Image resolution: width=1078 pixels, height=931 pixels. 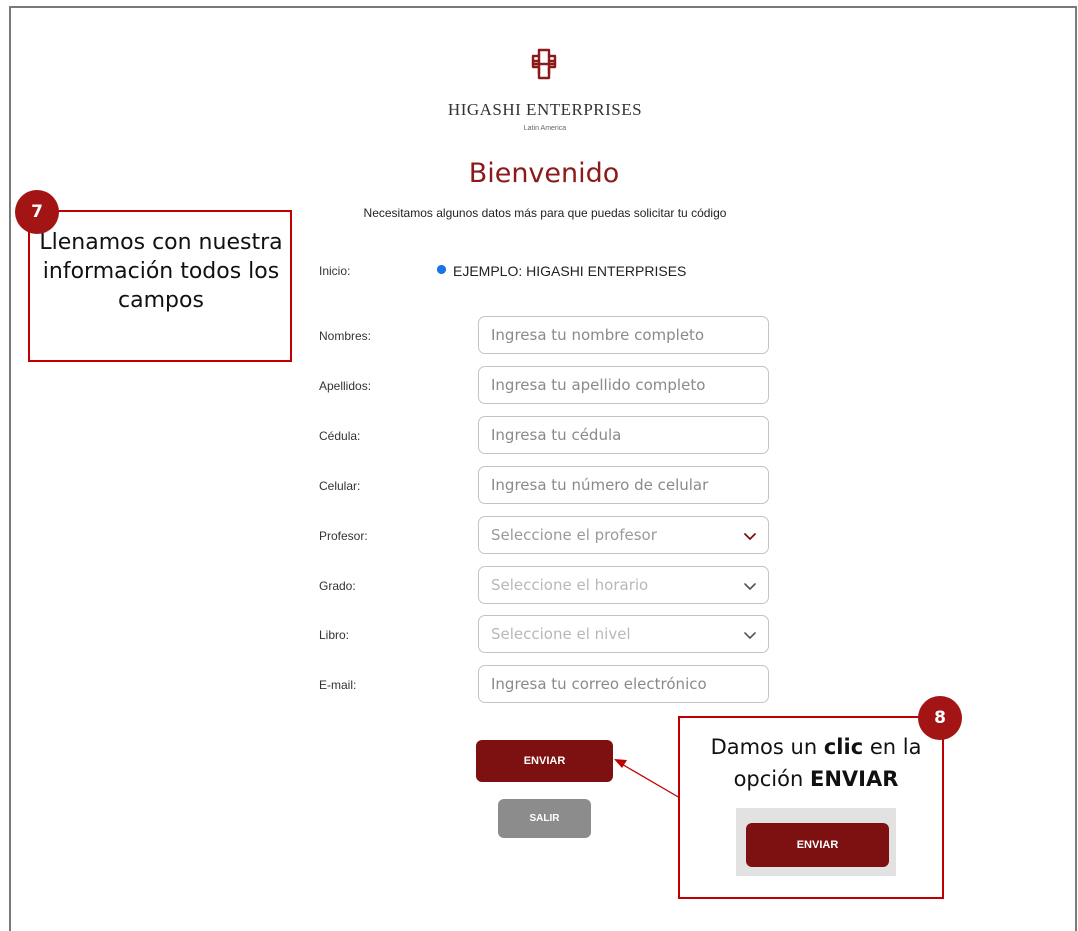 What do you see at coordinates (545, 128) in the screenshot?
I see `brand-region: Latin America` at bounding box center [545, 128].